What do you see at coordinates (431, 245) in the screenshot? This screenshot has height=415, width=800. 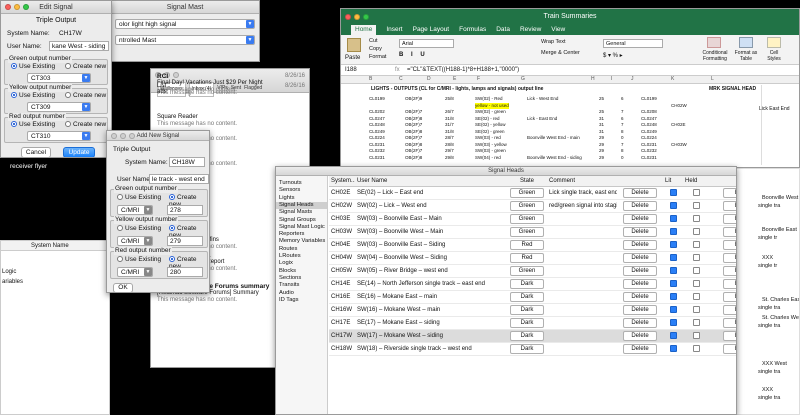 I see `user-name-cell: SW(03) – Boonville East – Siding` at bounding box center [431, 245].